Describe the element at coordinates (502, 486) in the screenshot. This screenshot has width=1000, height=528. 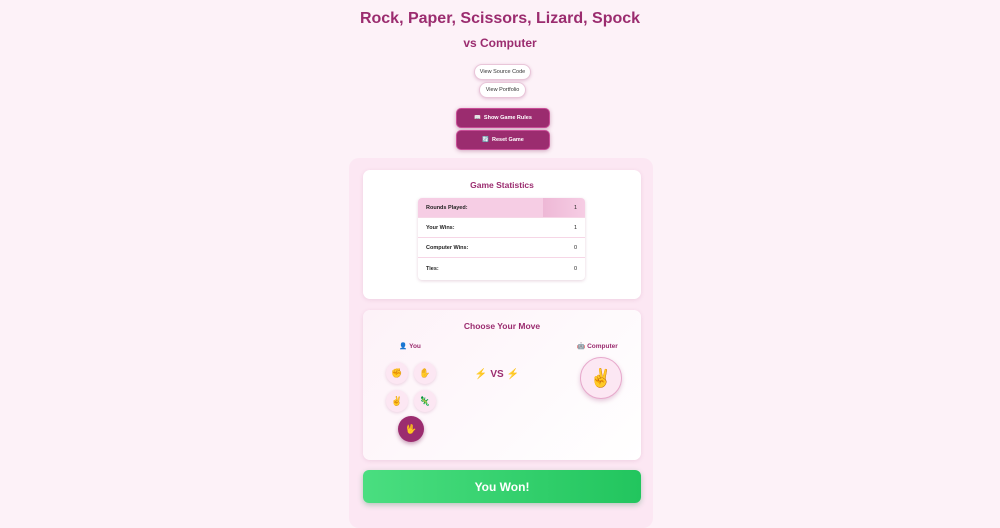
I see `result-banner: You Won!` at that location.